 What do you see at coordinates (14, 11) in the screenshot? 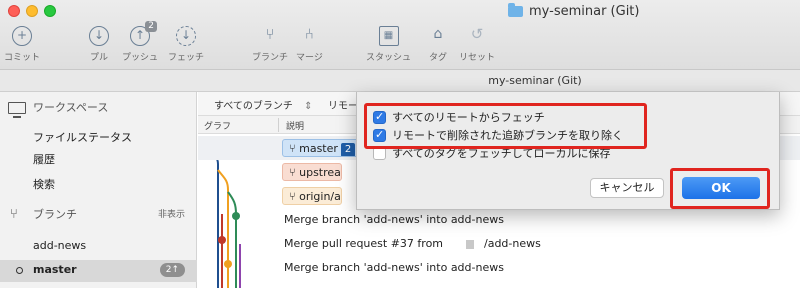
I see `close-window-button` at bounding box center [14, 11].